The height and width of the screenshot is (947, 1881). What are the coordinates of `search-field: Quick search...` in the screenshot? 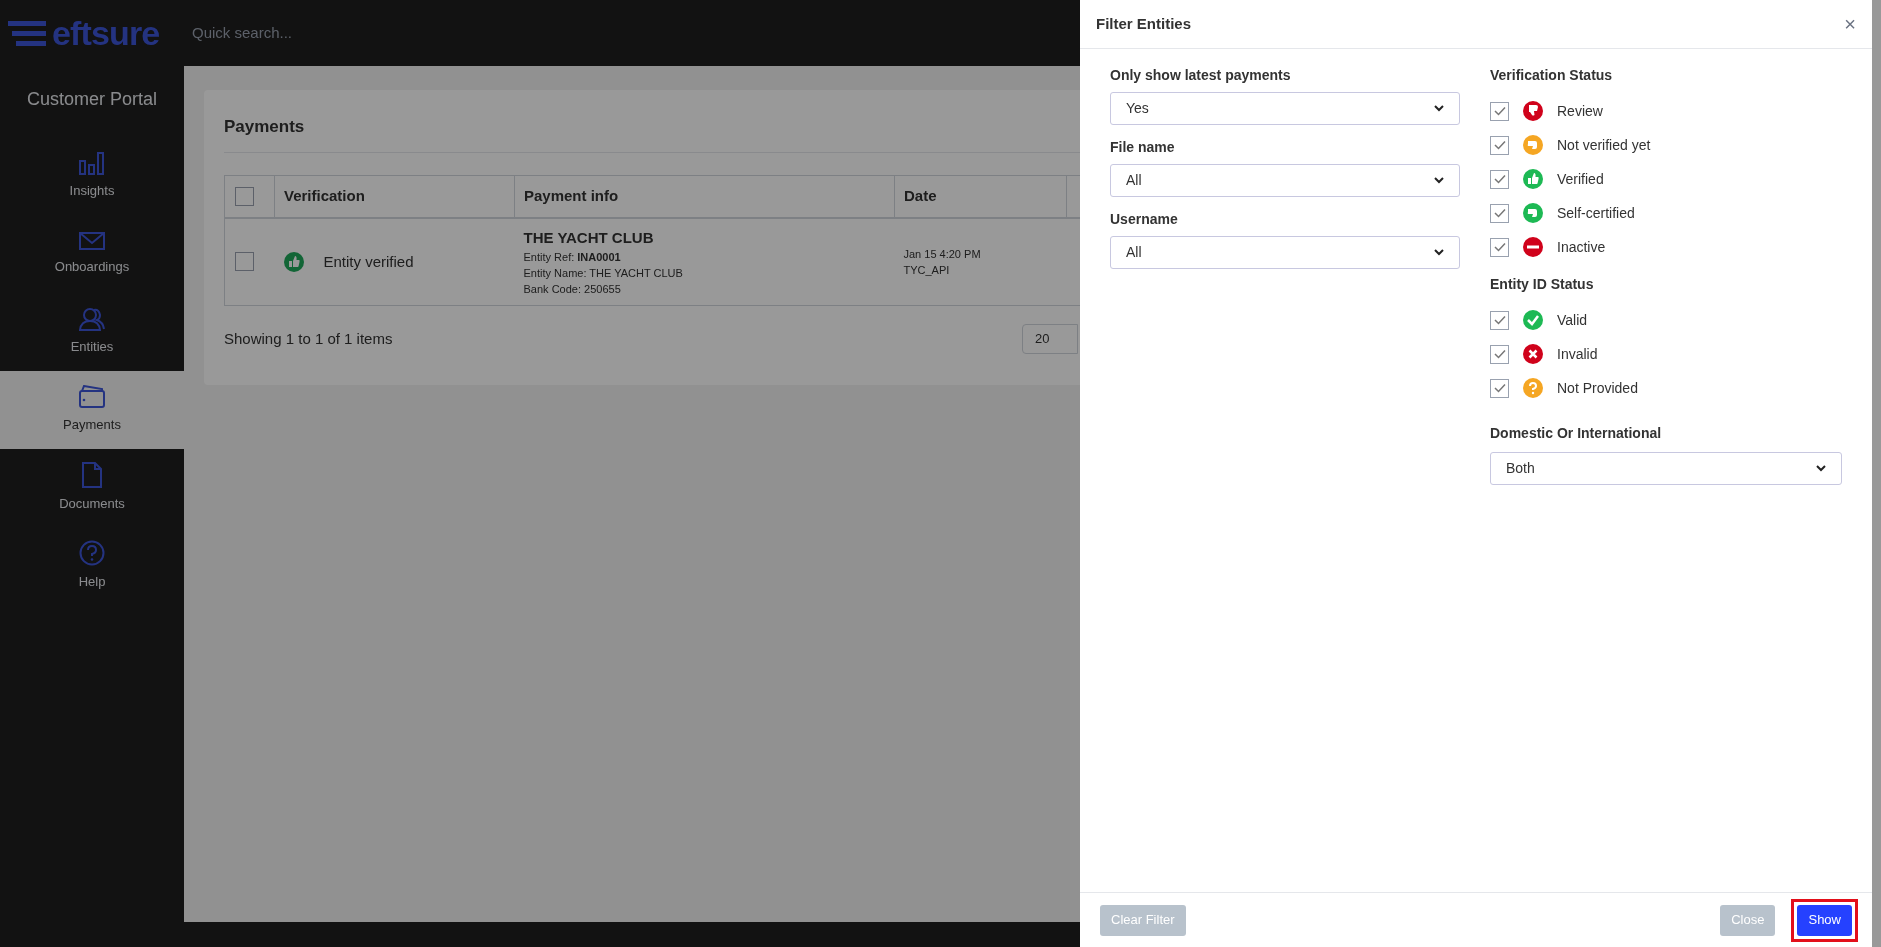 It's located at (442, 33).